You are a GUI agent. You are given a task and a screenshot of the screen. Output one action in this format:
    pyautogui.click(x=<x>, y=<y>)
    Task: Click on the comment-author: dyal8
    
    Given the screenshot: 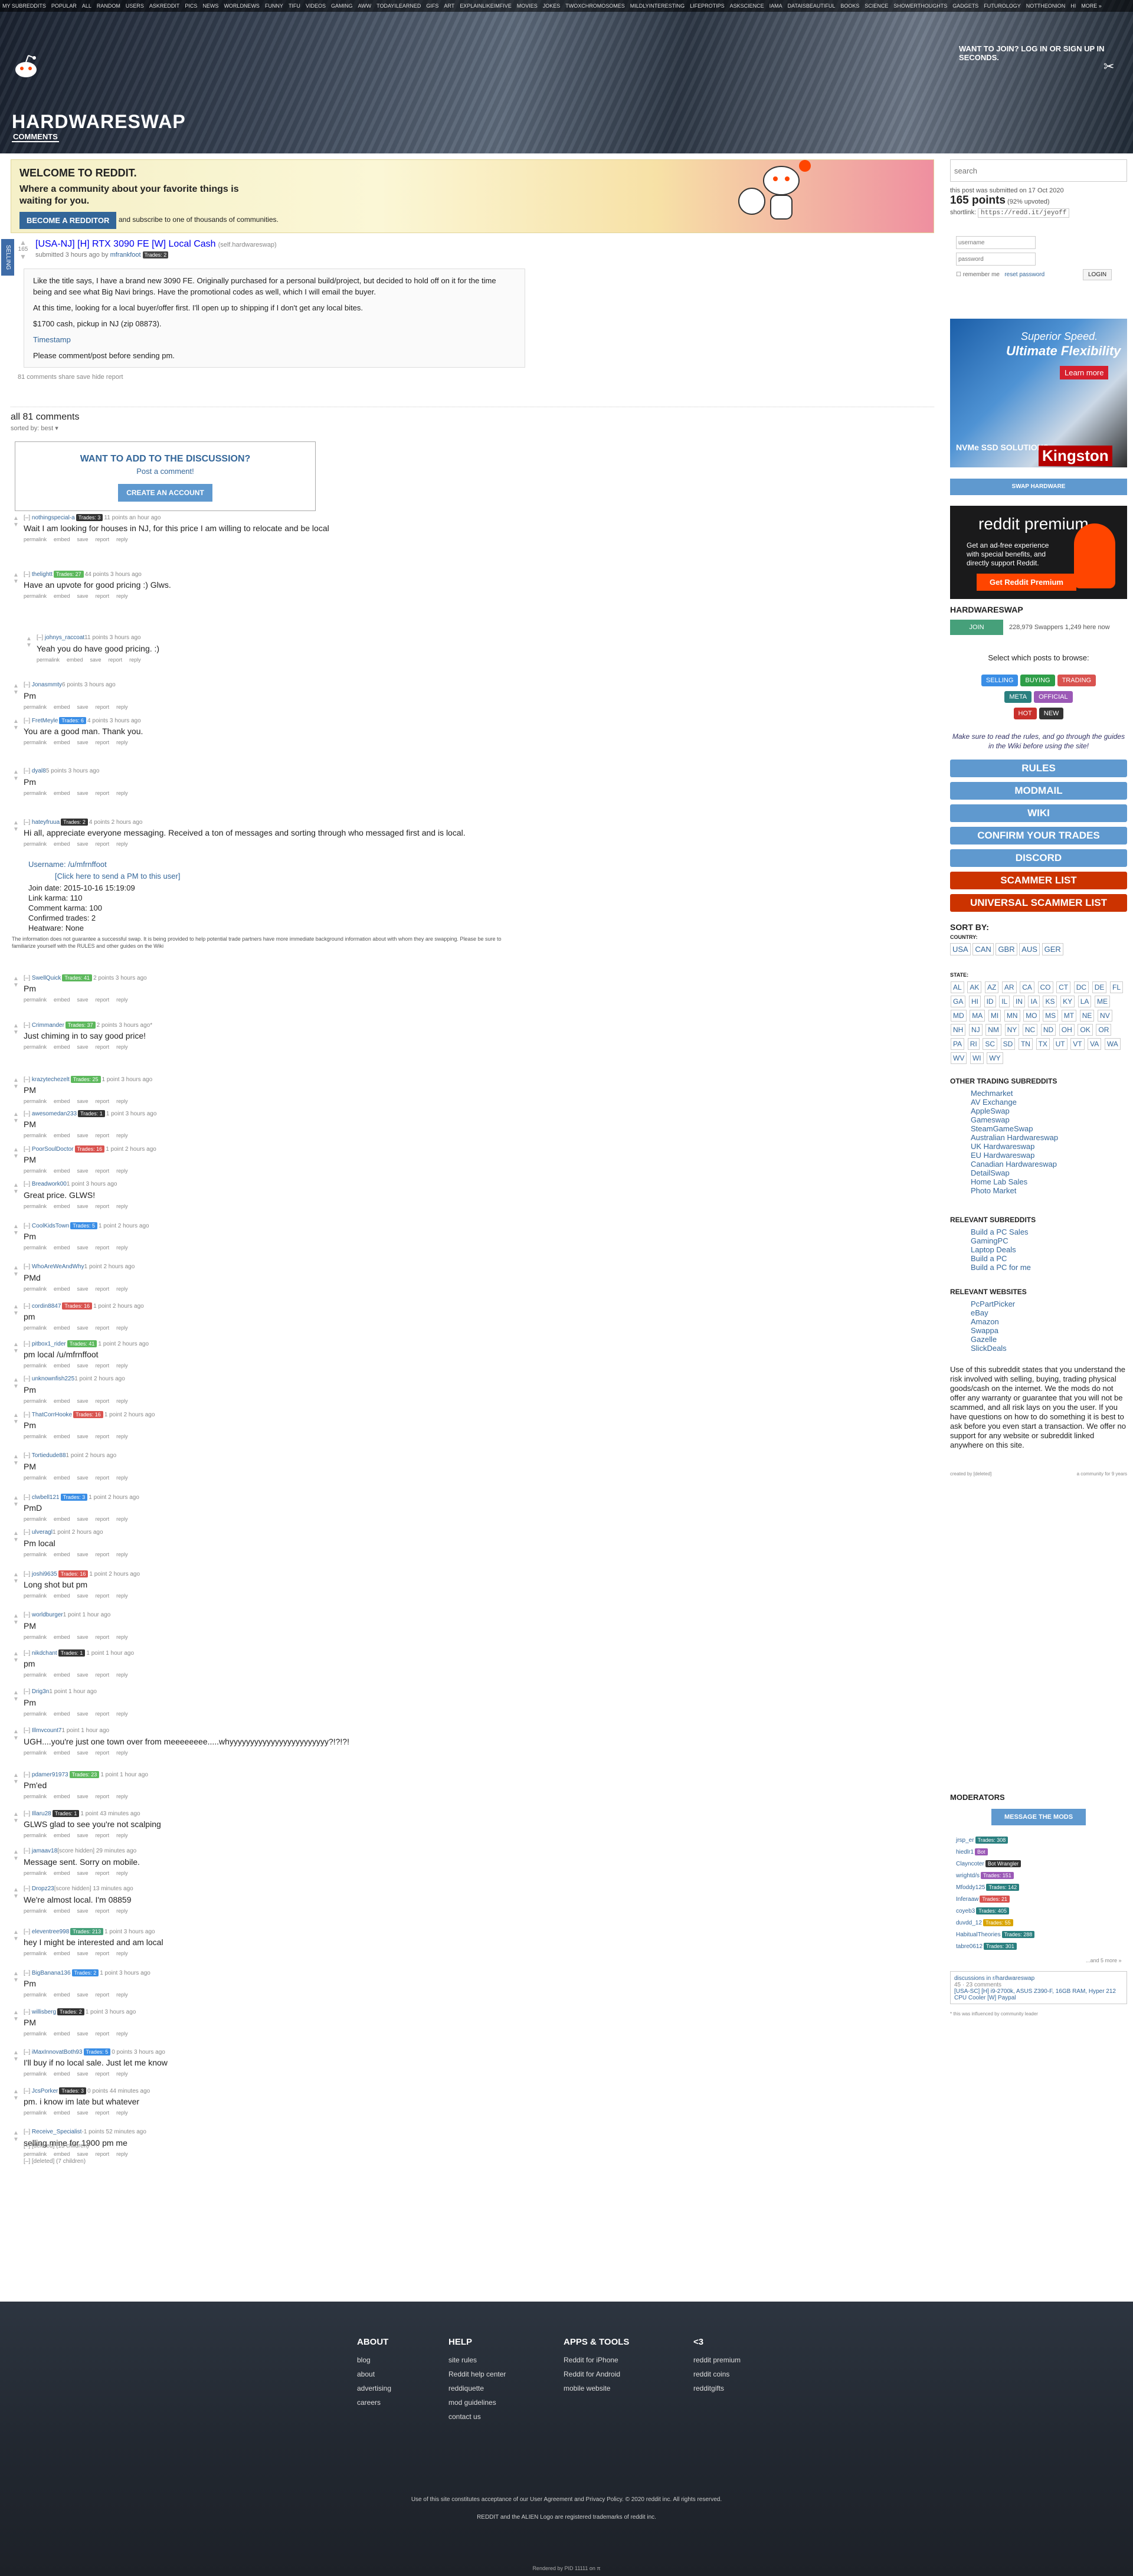 What is the action you would take?
    pyautogui.click(x=39, y=771)
    